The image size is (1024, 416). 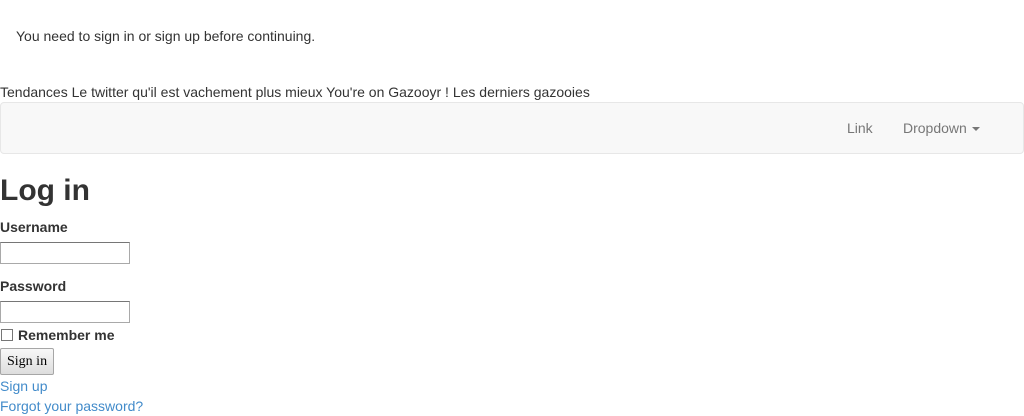 I want to click on password-input, so click(x=65, y=312).